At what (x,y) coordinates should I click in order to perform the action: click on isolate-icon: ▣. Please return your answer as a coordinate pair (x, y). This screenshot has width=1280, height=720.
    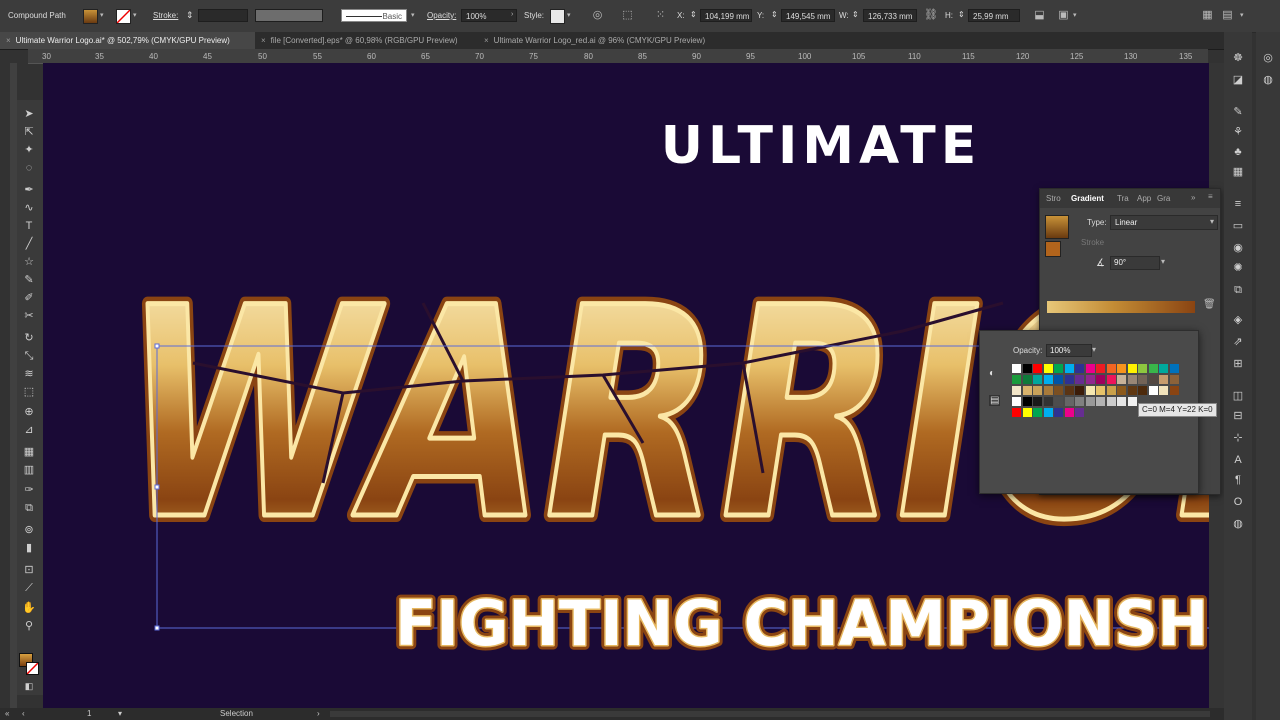
    Looking at the image, I should click on (1063, 15).